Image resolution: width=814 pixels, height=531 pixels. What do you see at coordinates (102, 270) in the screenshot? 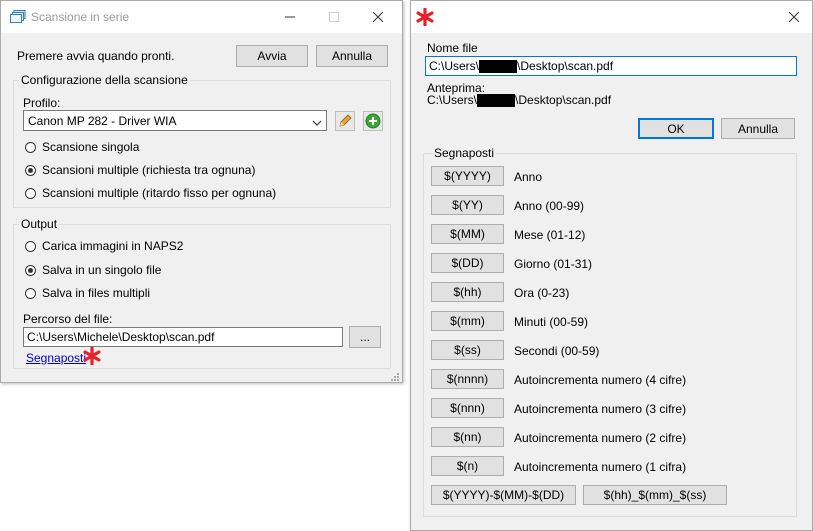
I see `option-label: Salva in un singolo file` at bounding box center [102, 270].